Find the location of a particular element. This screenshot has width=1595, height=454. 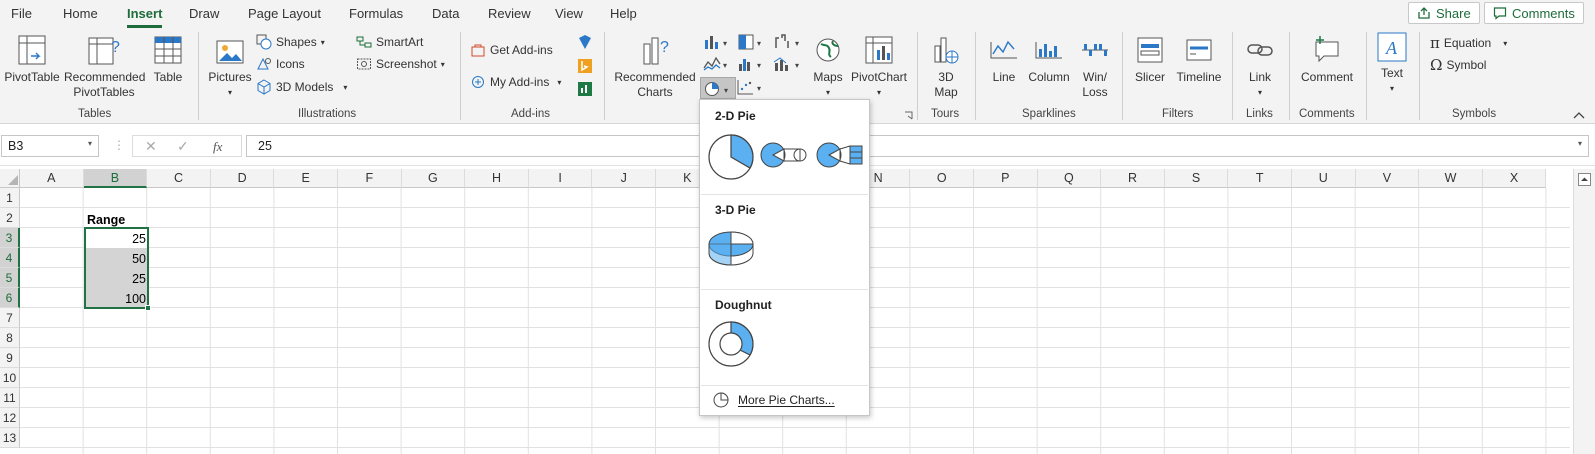

row-header-5: 5 is located at coordinates (10, 278).